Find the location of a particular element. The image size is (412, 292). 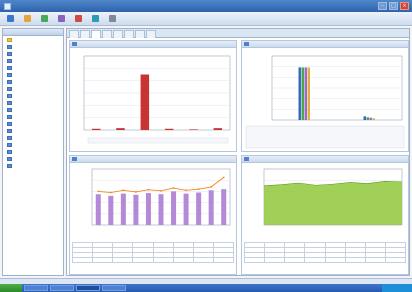

chart-top-left is located at coordinates (157, 99).